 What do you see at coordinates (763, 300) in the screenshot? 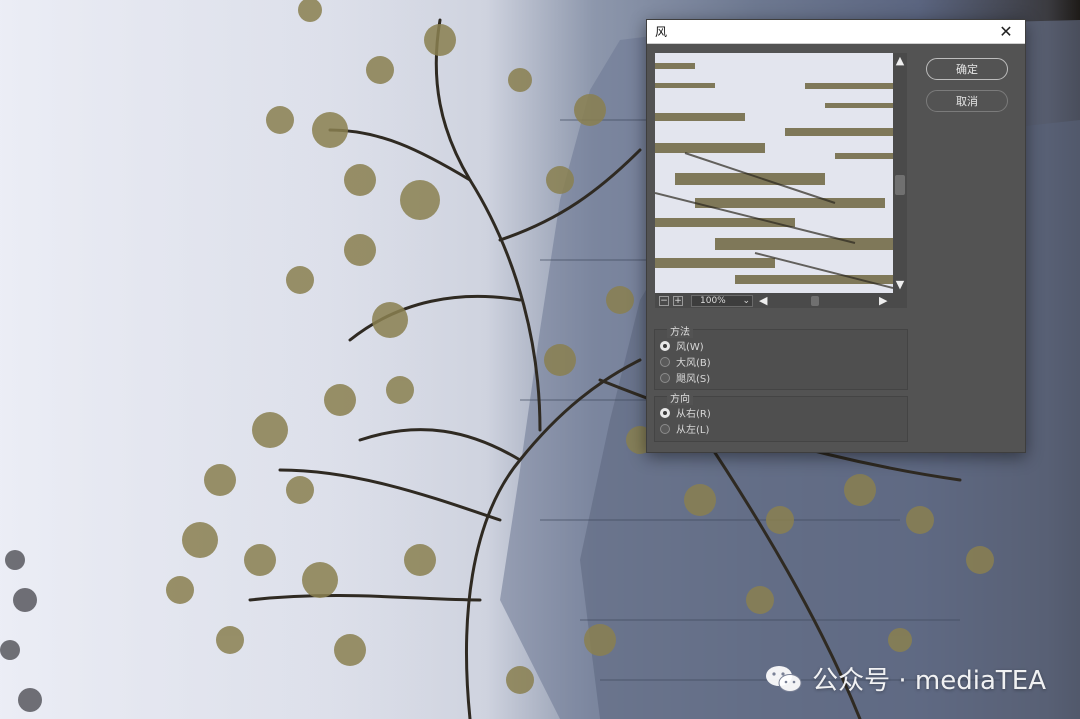
I see `scroll-left-icon: ◀` at bounding box center [763, 300].